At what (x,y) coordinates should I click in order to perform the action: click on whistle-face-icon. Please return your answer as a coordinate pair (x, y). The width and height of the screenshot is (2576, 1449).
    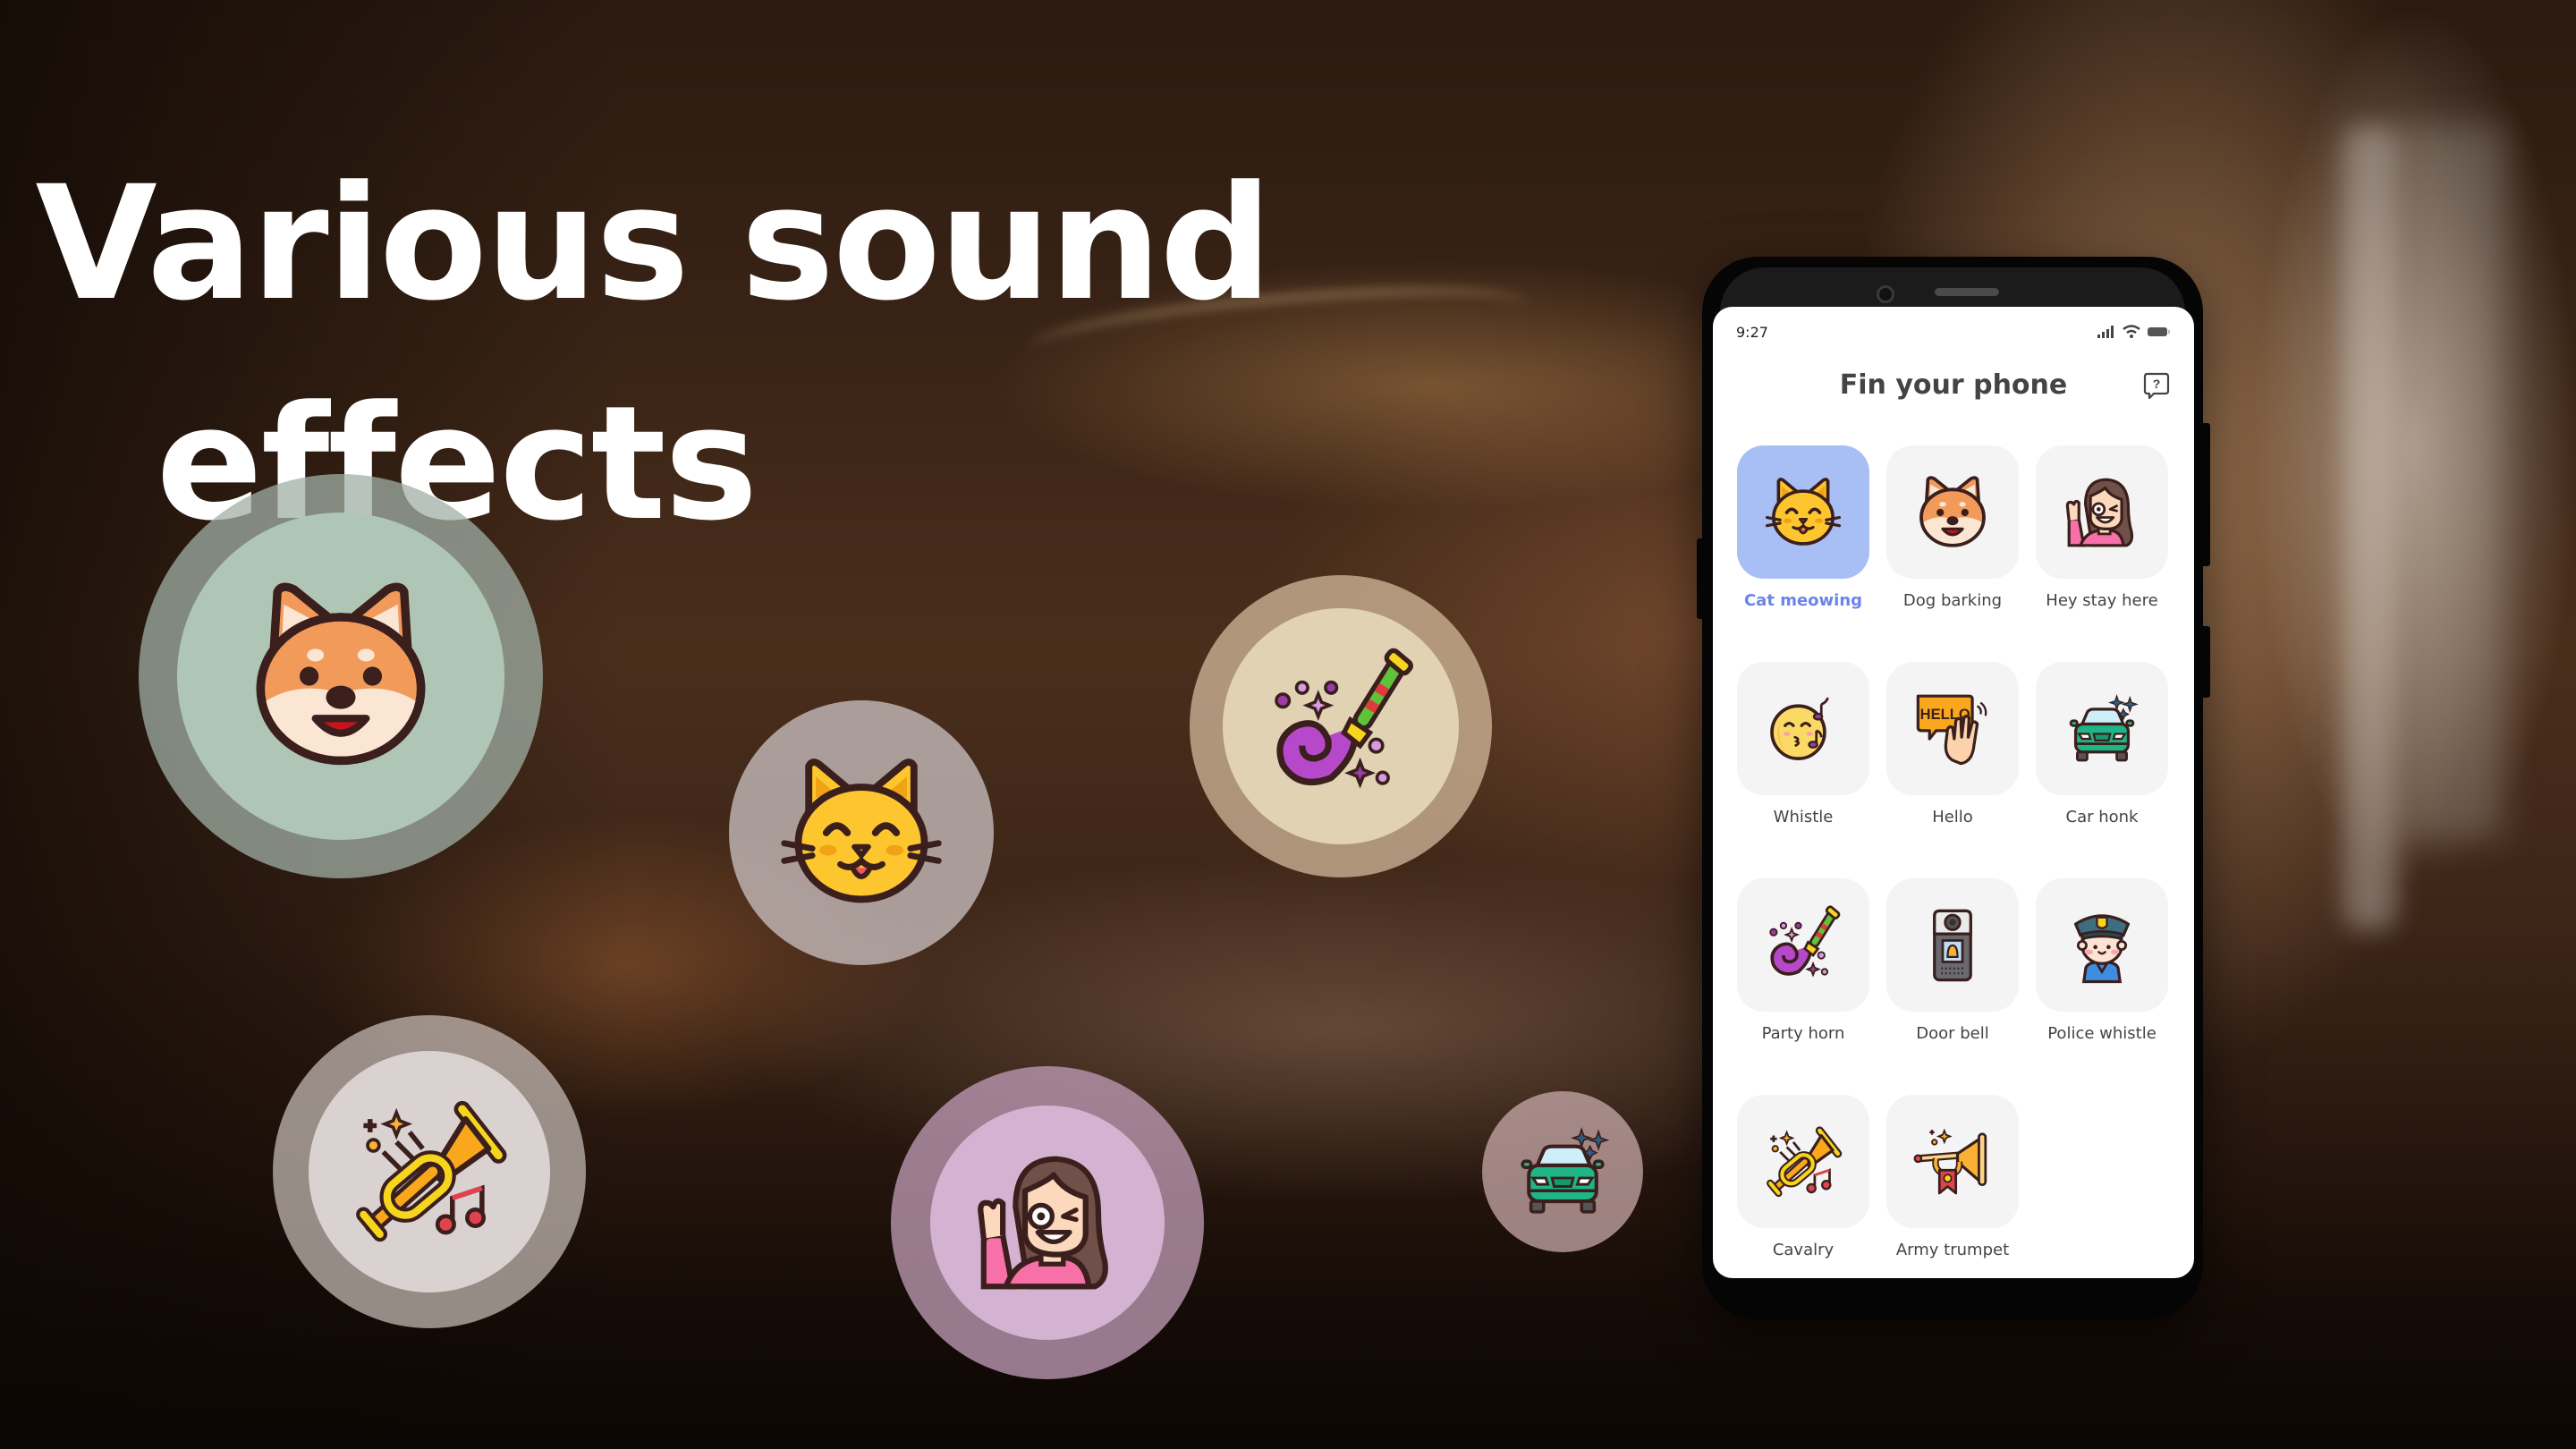
    Looking at the image, I should click on (1803, 729).